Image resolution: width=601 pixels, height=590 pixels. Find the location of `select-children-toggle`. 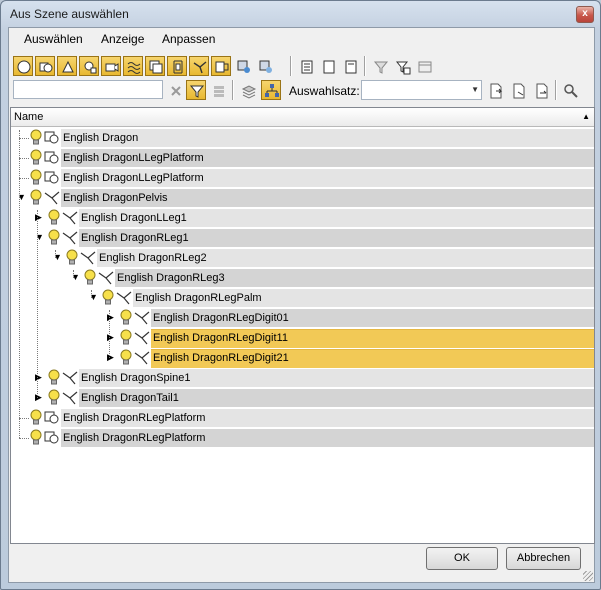

select-children-toggle is located at coordinates (196, 90).